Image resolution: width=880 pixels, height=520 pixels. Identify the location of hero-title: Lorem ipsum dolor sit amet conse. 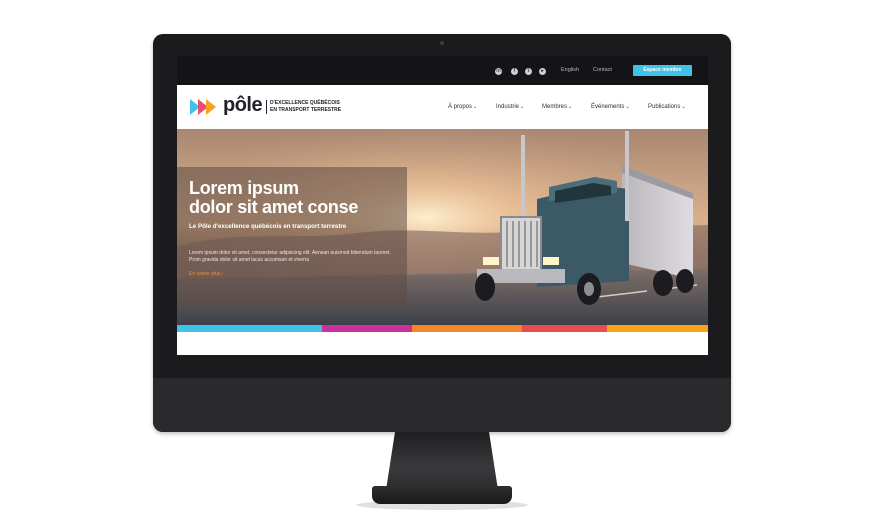
(273, 198).